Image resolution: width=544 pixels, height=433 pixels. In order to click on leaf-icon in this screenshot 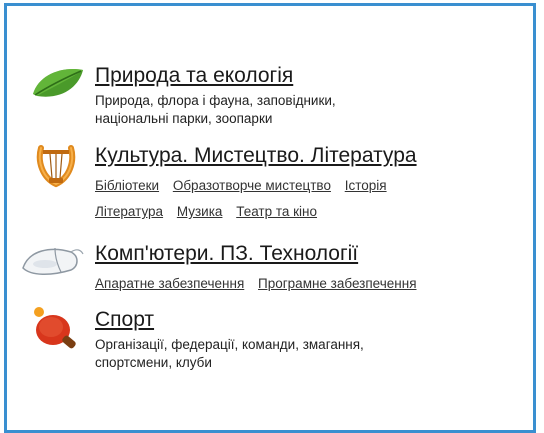, I will do `click(57, 86)`.